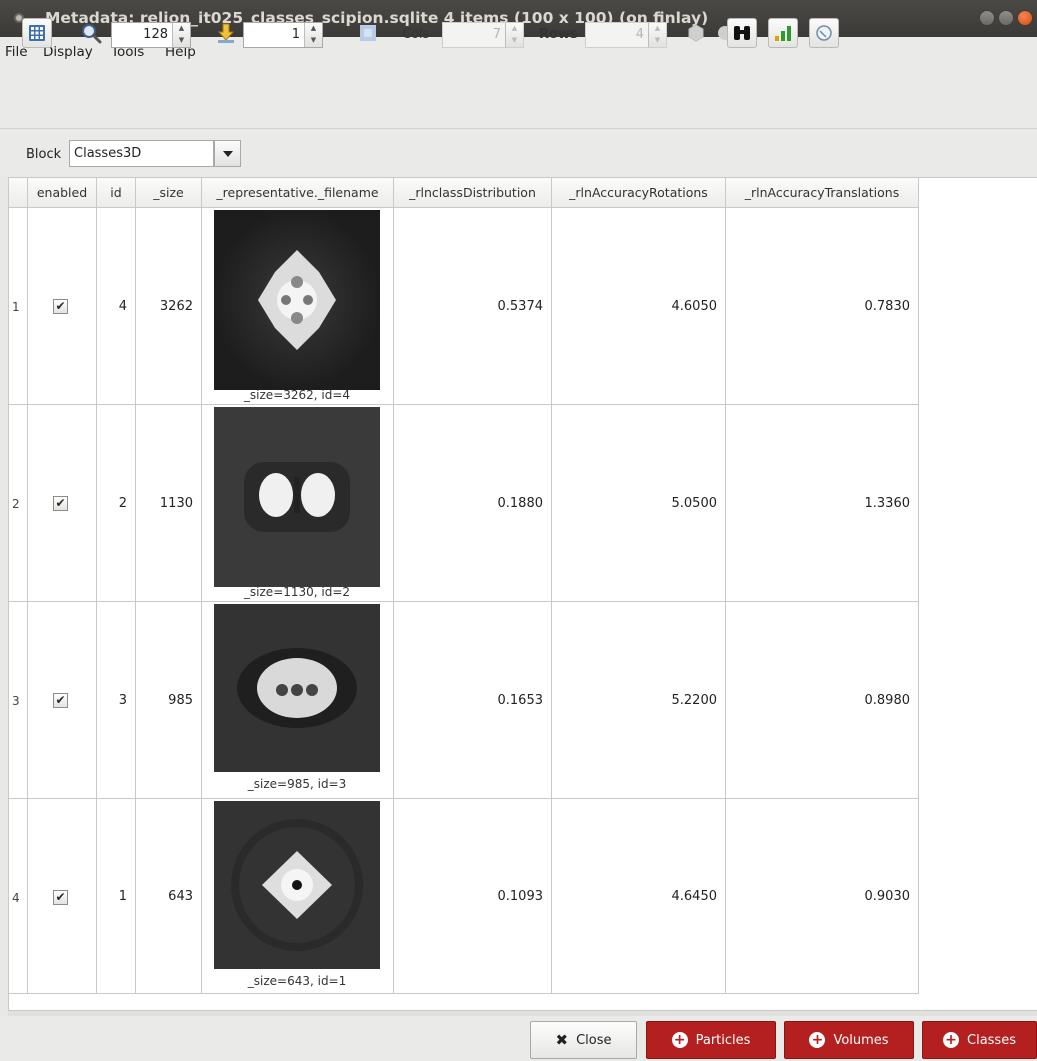 The image size is (1037, 1061). What do you see at coordinates (473, 306) in the screenshot?
I see `table-cell-class-distribution: 0.5374` at bounding box center [473, 306].